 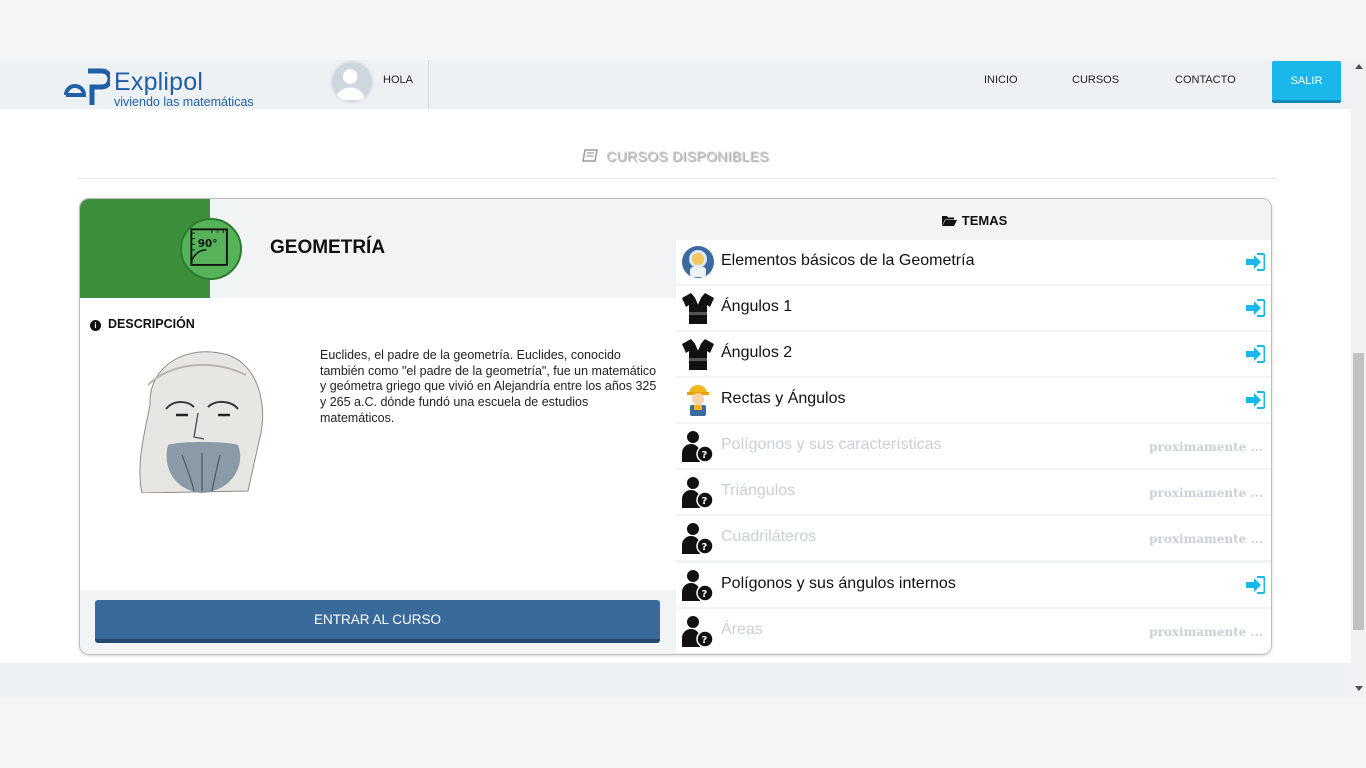 I want to click on scroll-up-arrow-icon, so click(x=1359, y=66).